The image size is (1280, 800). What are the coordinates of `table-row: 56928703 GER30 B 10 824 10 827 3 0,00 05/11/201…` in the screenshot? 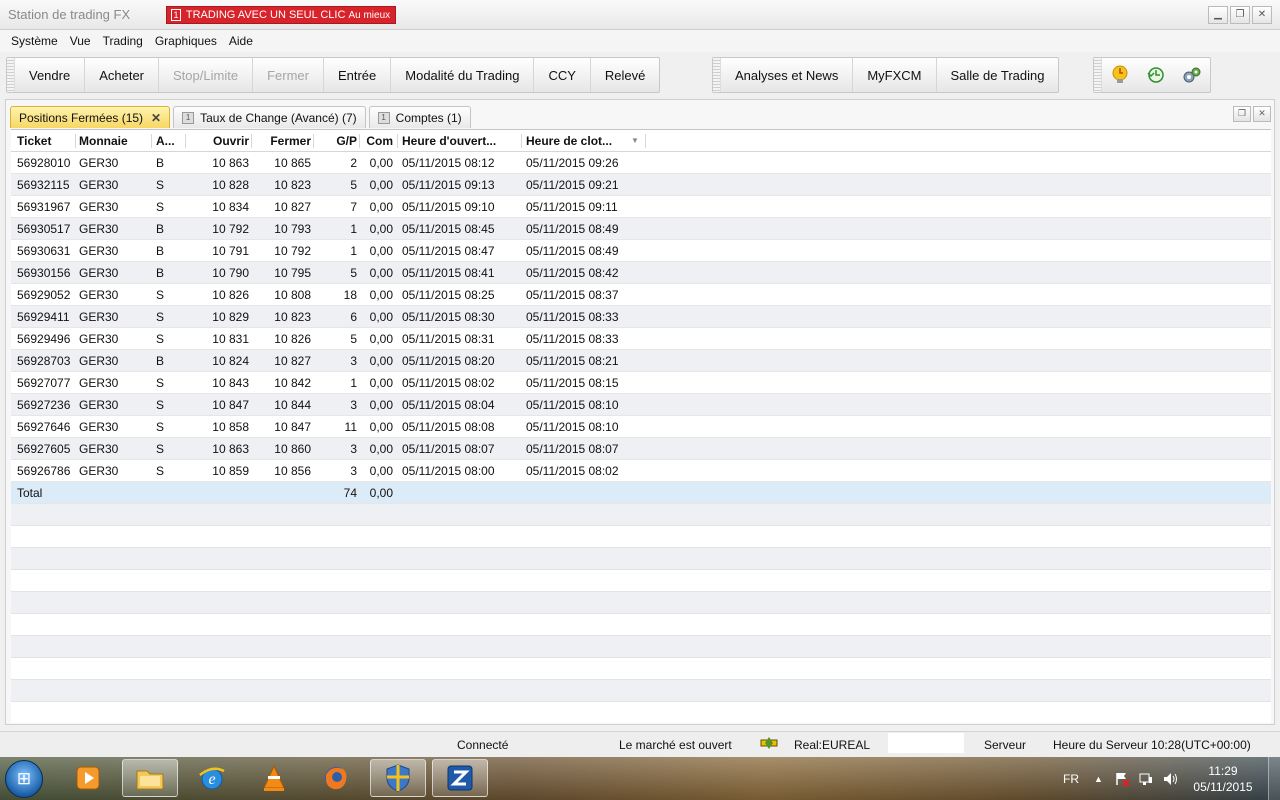 It's located at (641, 361).